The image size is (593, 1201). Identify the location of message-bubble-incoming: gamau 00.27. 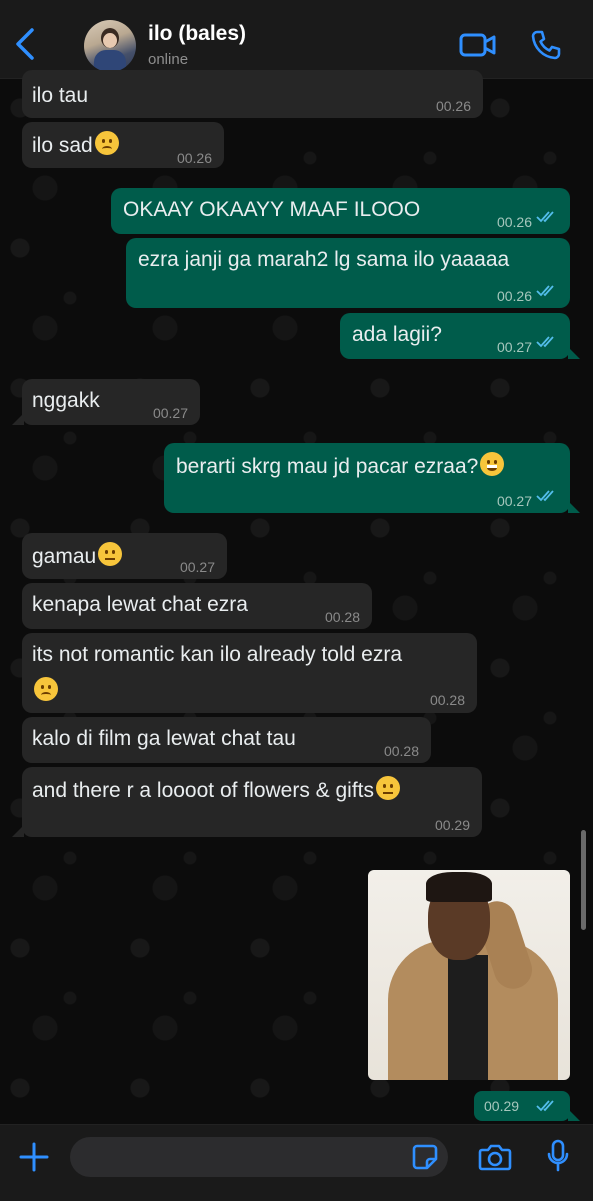
(124, 556).